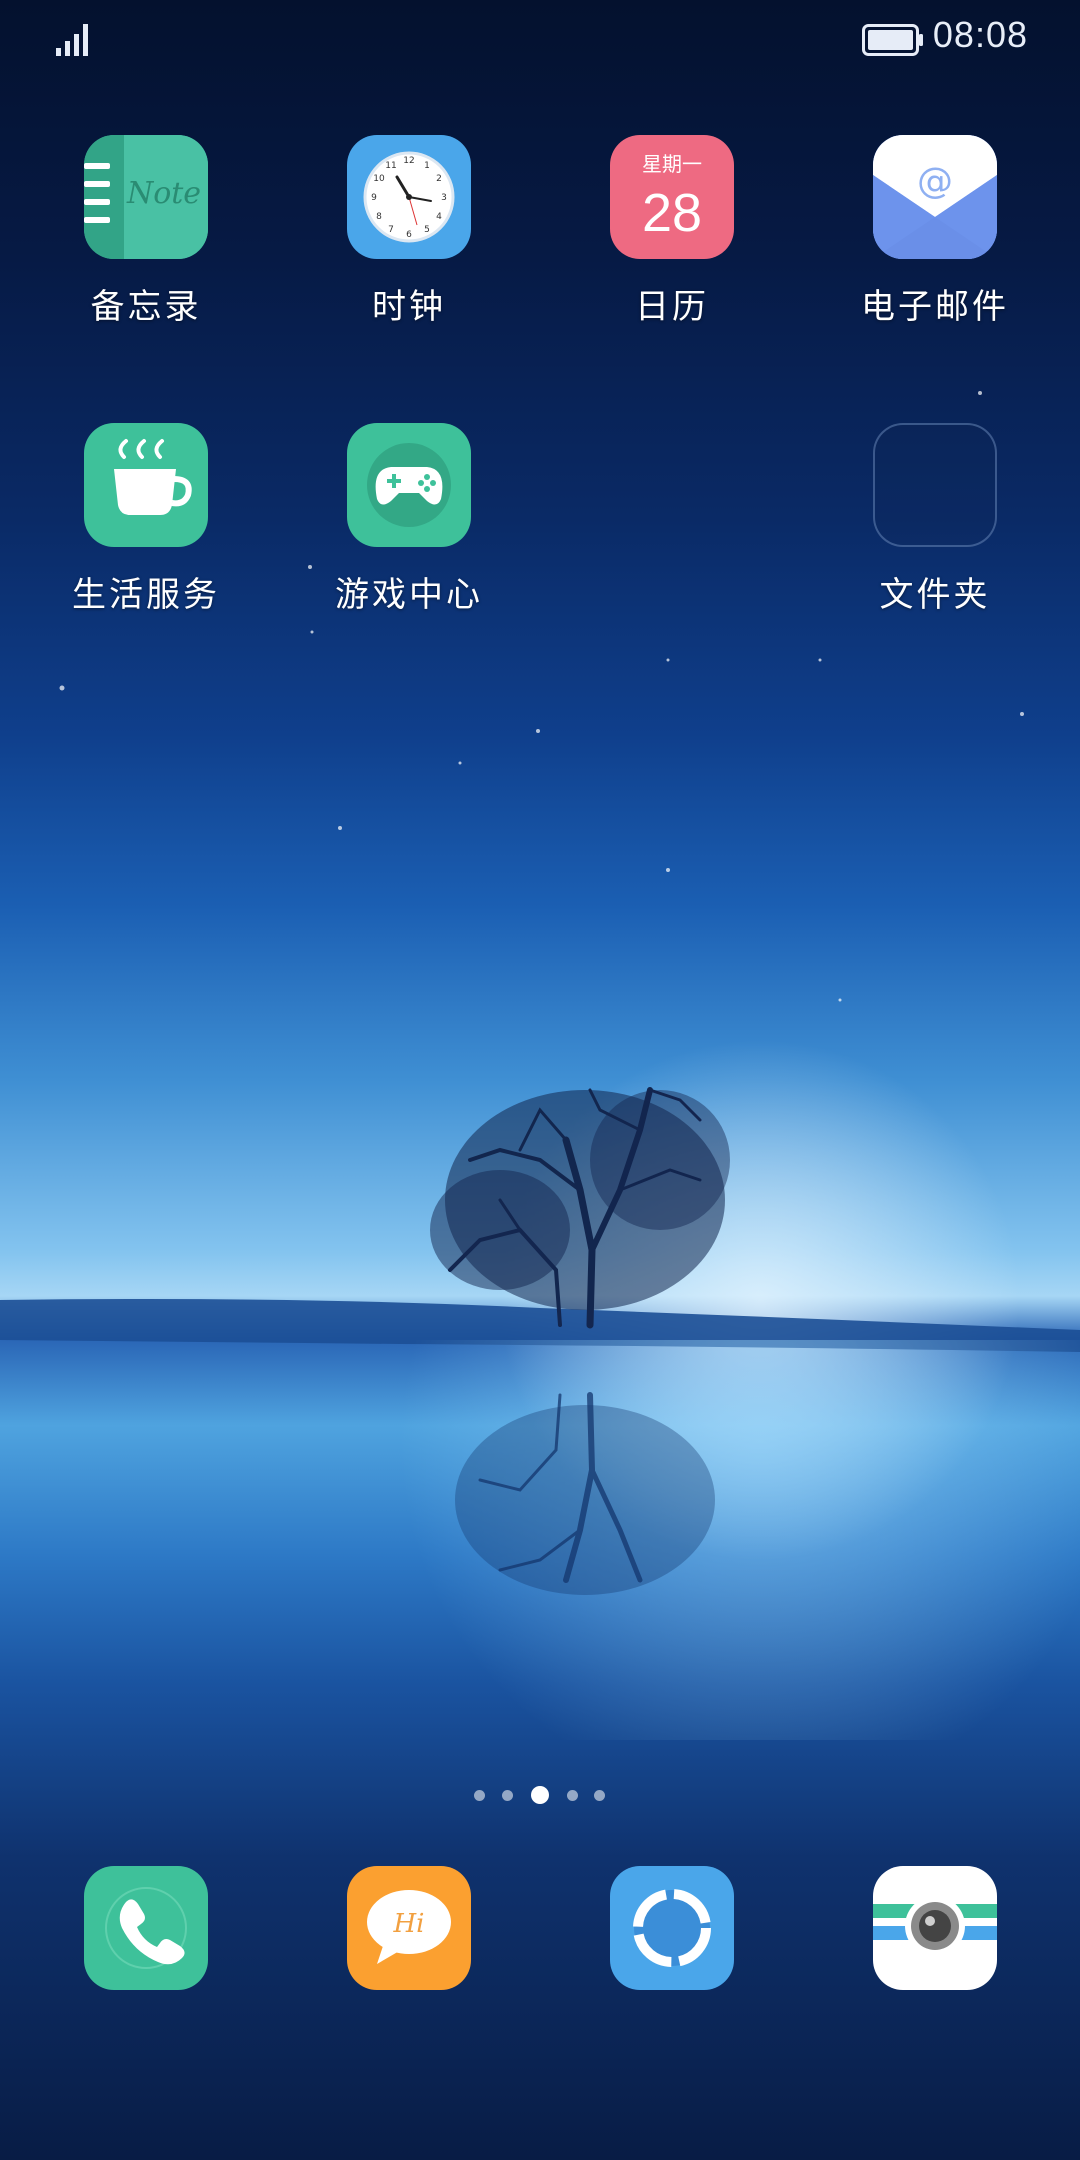 Image resolution: width=1080 pixels, height=2160 pixels. What do you see at coordinates (892, 40) in the screenshot?
I see `battery-icon` at bounding box center [892, 40].